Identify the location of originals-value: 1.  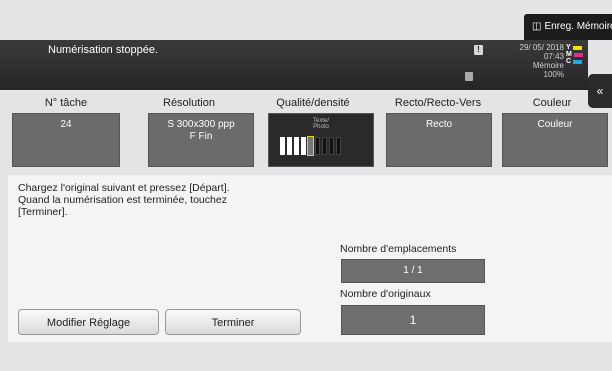
(413, 320).